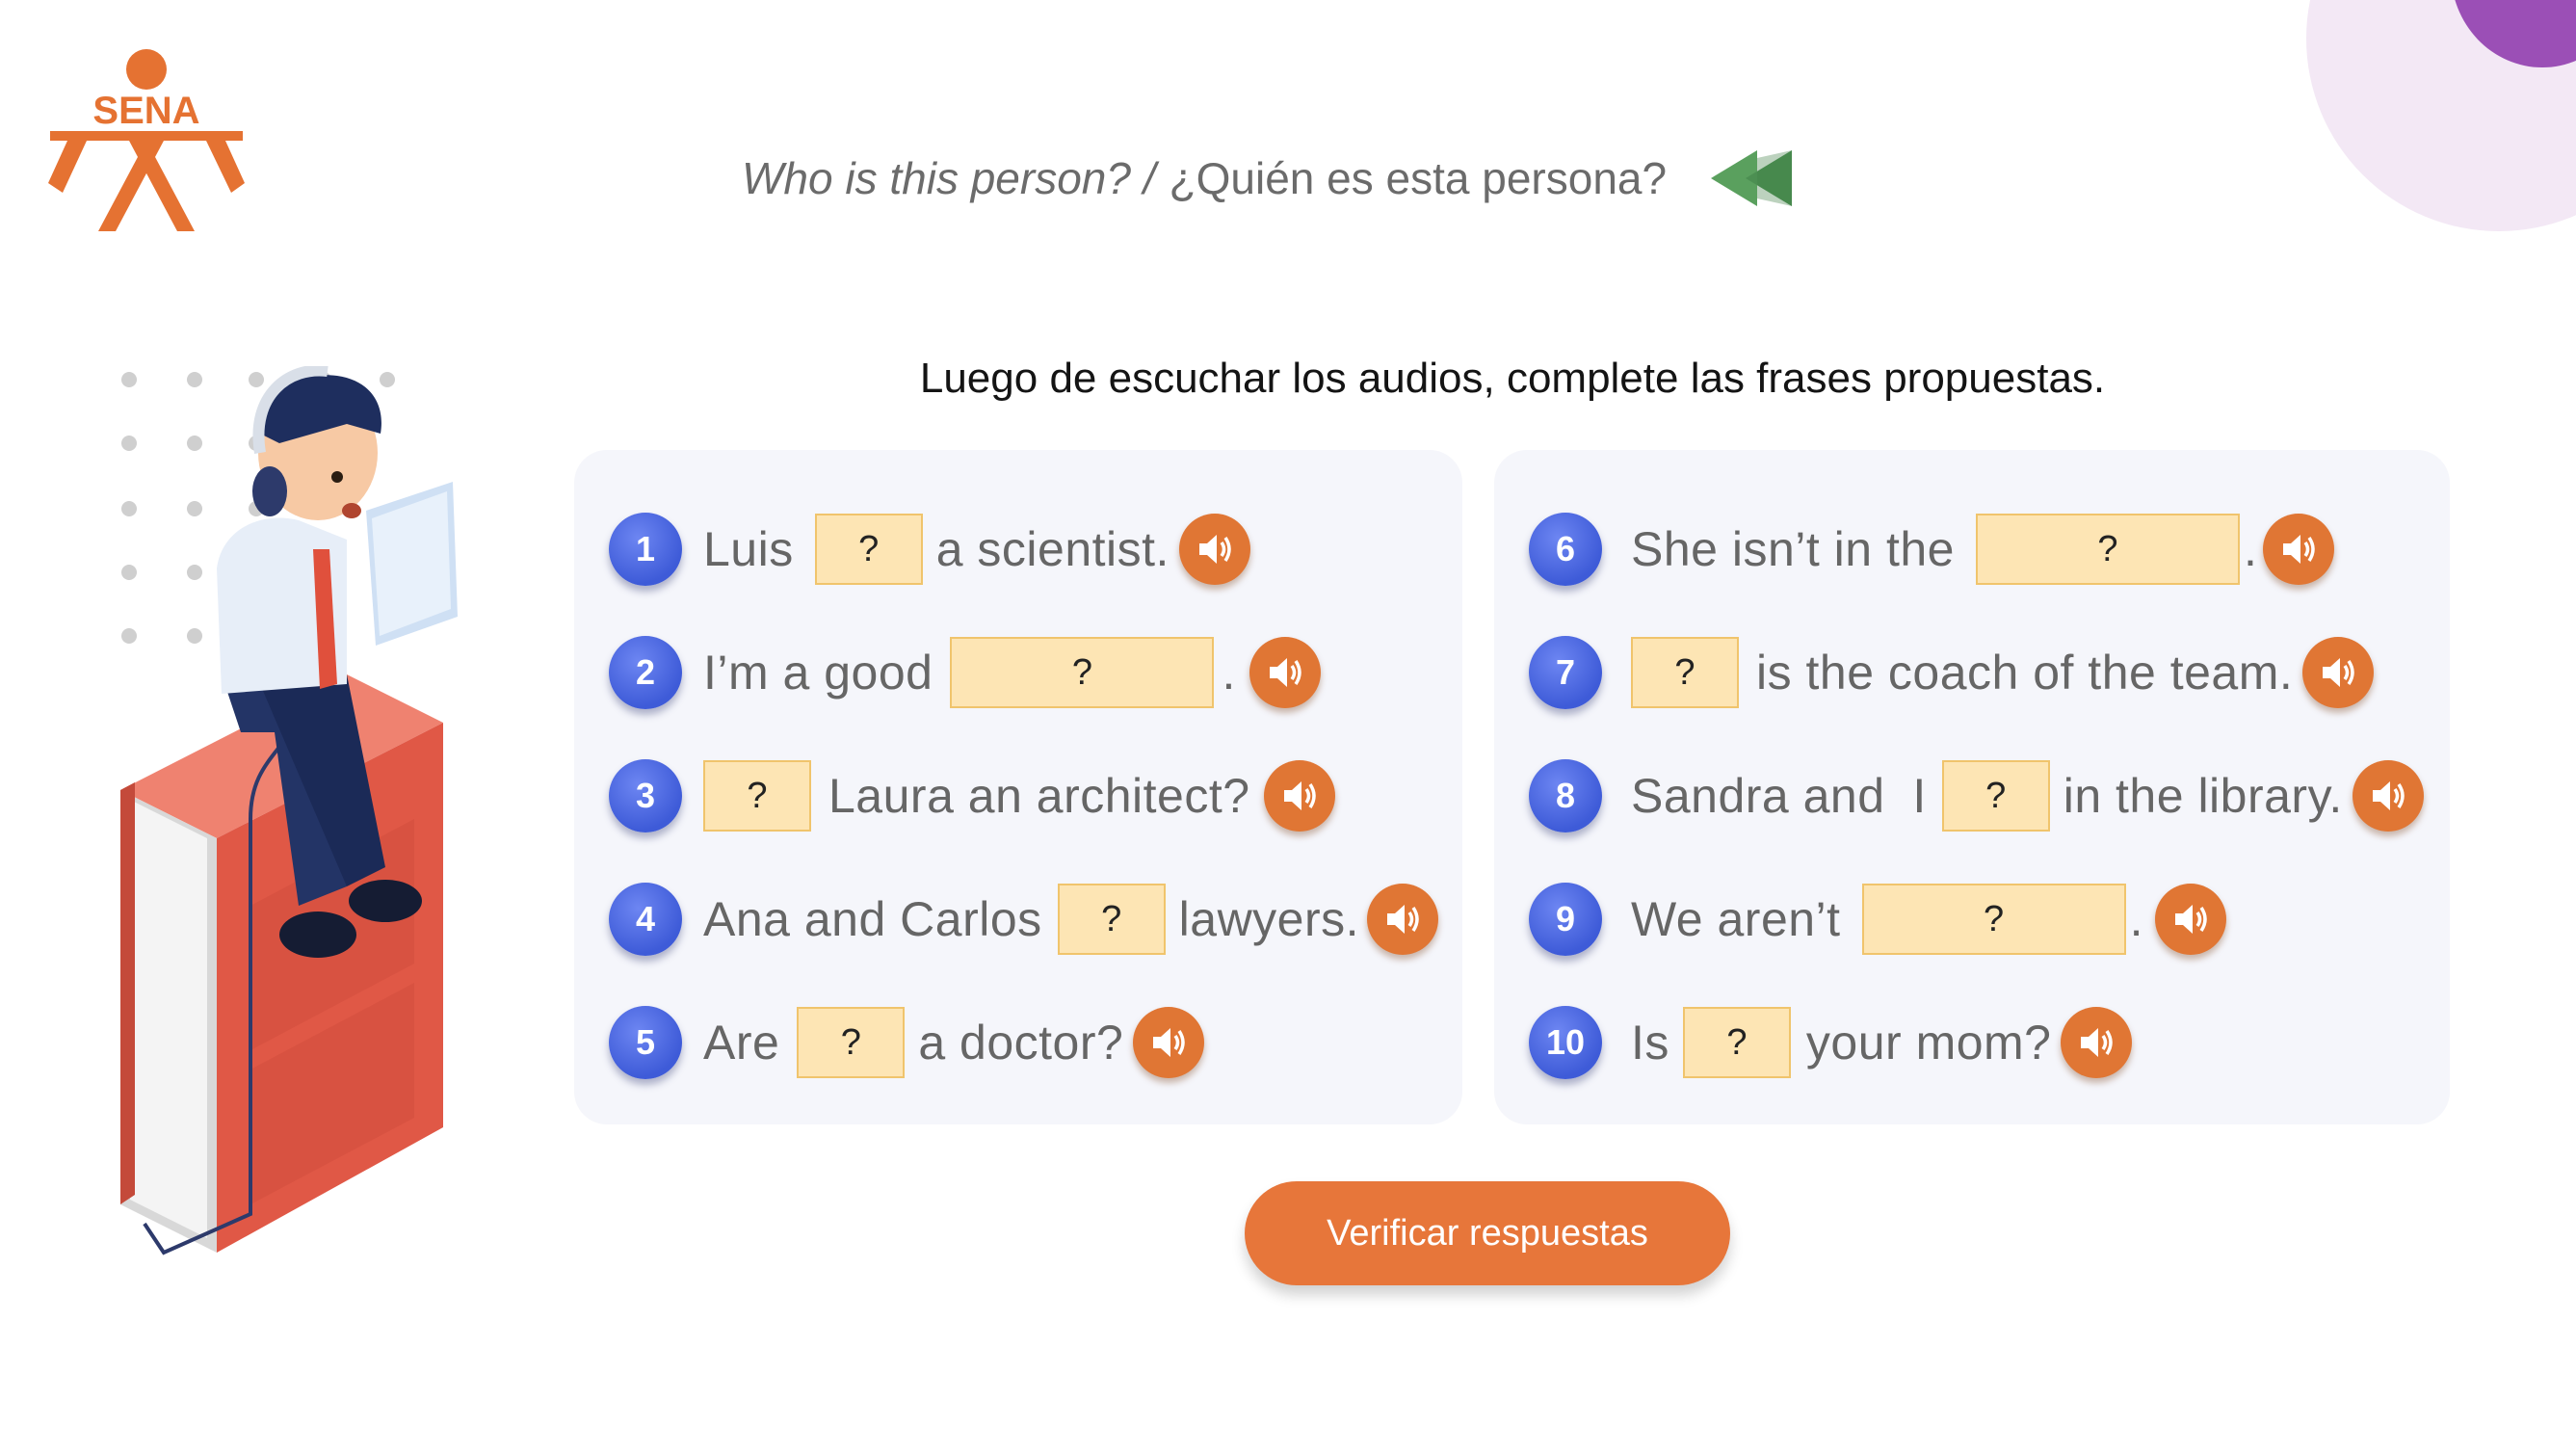  I want to click on number-badge: 3, so click(646, 796).